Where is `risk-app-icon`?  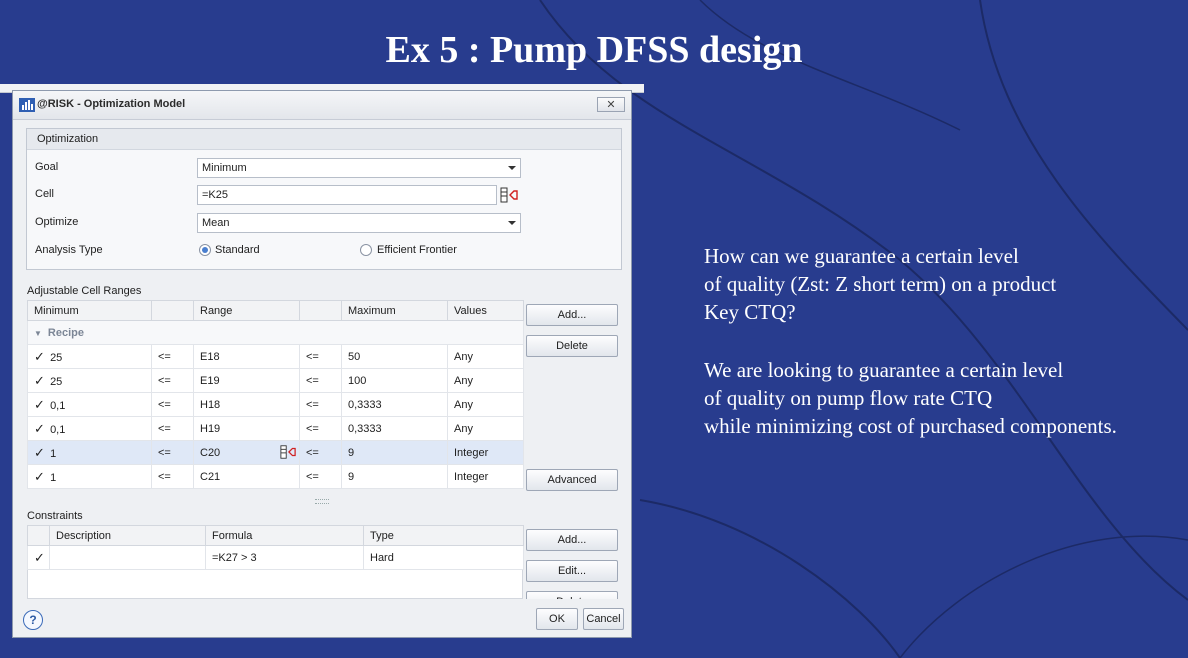
risk-app-icon is located at coordinates (27, 105).